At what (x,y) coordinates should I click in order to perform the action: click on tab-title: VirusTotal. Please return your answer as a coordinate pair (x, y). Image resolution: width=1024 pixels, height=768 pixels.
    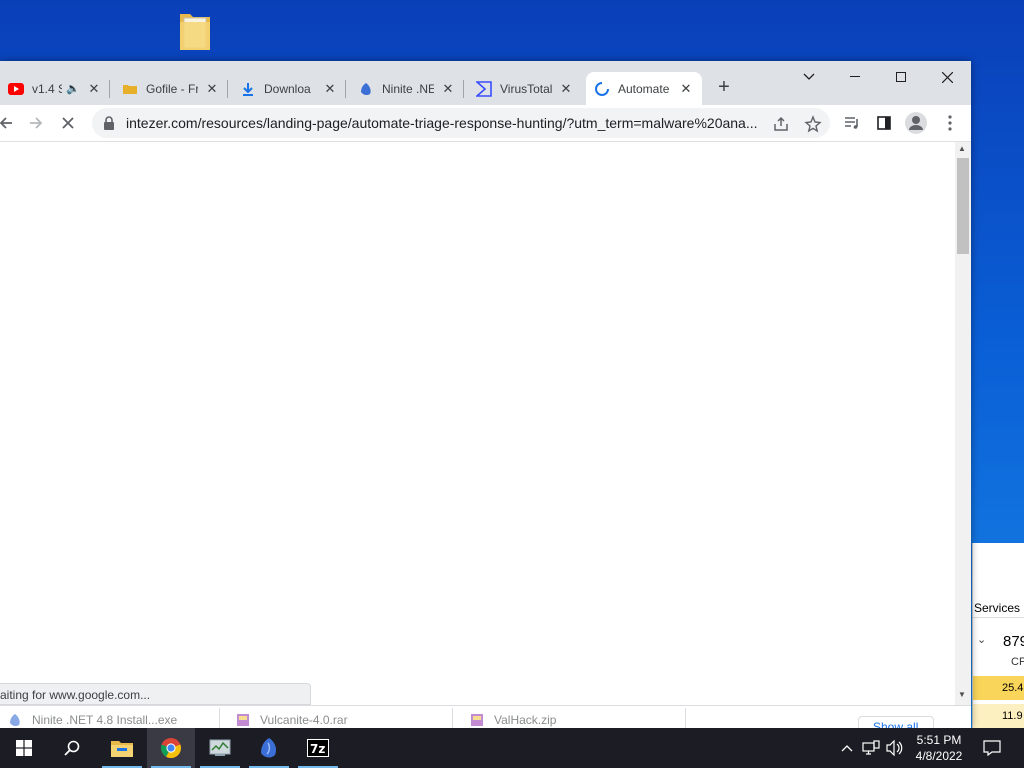
    Looking at the image, I should click on (526, 88).